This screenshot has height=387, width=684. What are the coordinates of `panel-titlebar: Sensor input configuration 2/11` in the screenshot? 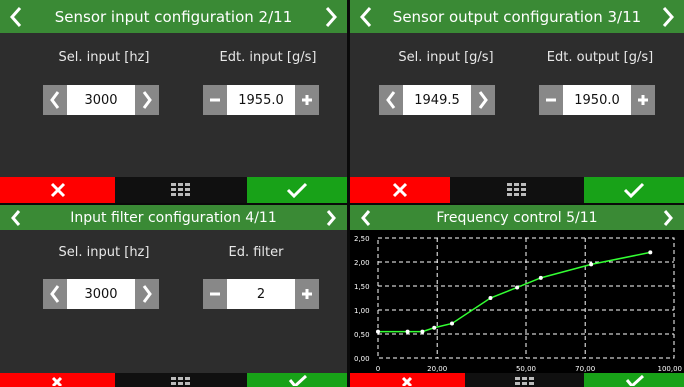 It's located at (173, 16).